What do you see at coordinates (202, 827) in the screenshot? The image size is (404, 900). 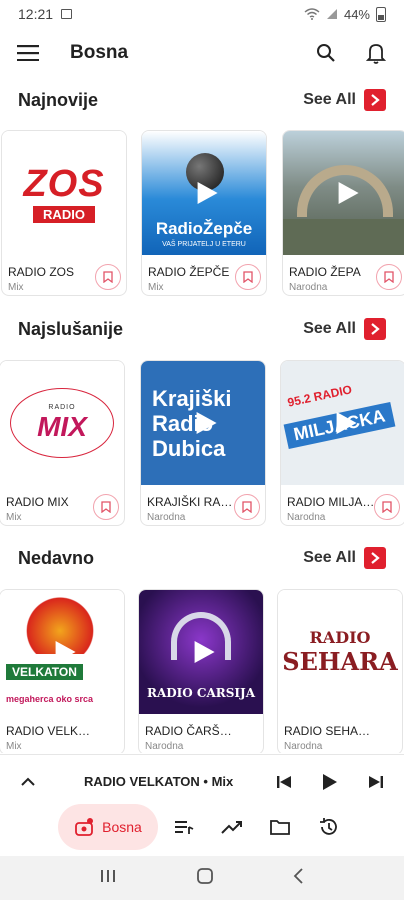 I see `bottom-nav: Bosna` at bounding box center [202, 827].